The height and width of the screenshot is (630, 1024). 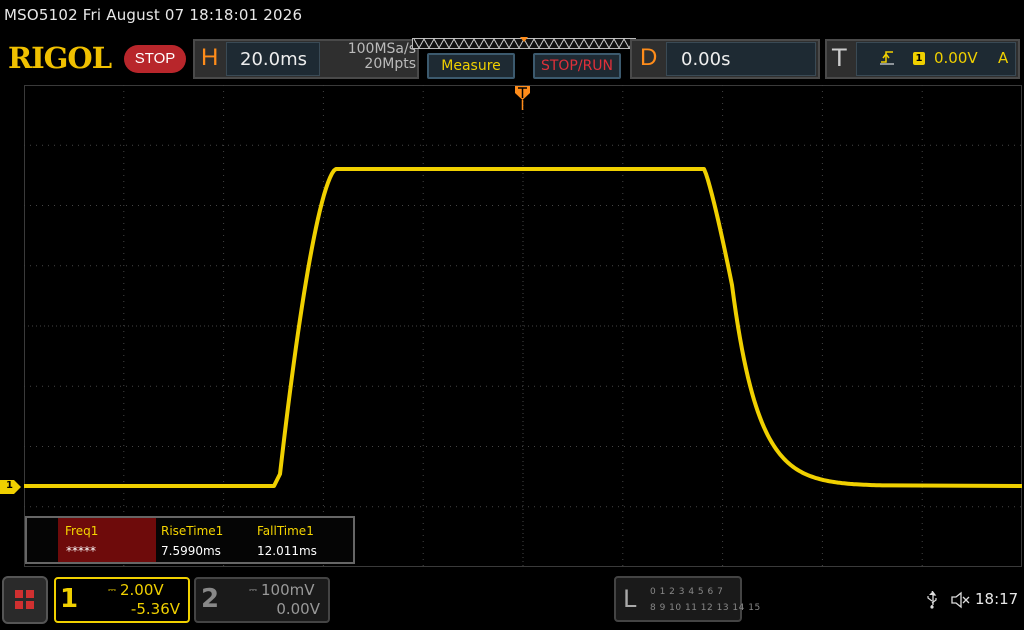 What do you see at coordinates (522, 98) in the screenshot?
I see `trigger-position-marker` at bounding box center [522, 98].